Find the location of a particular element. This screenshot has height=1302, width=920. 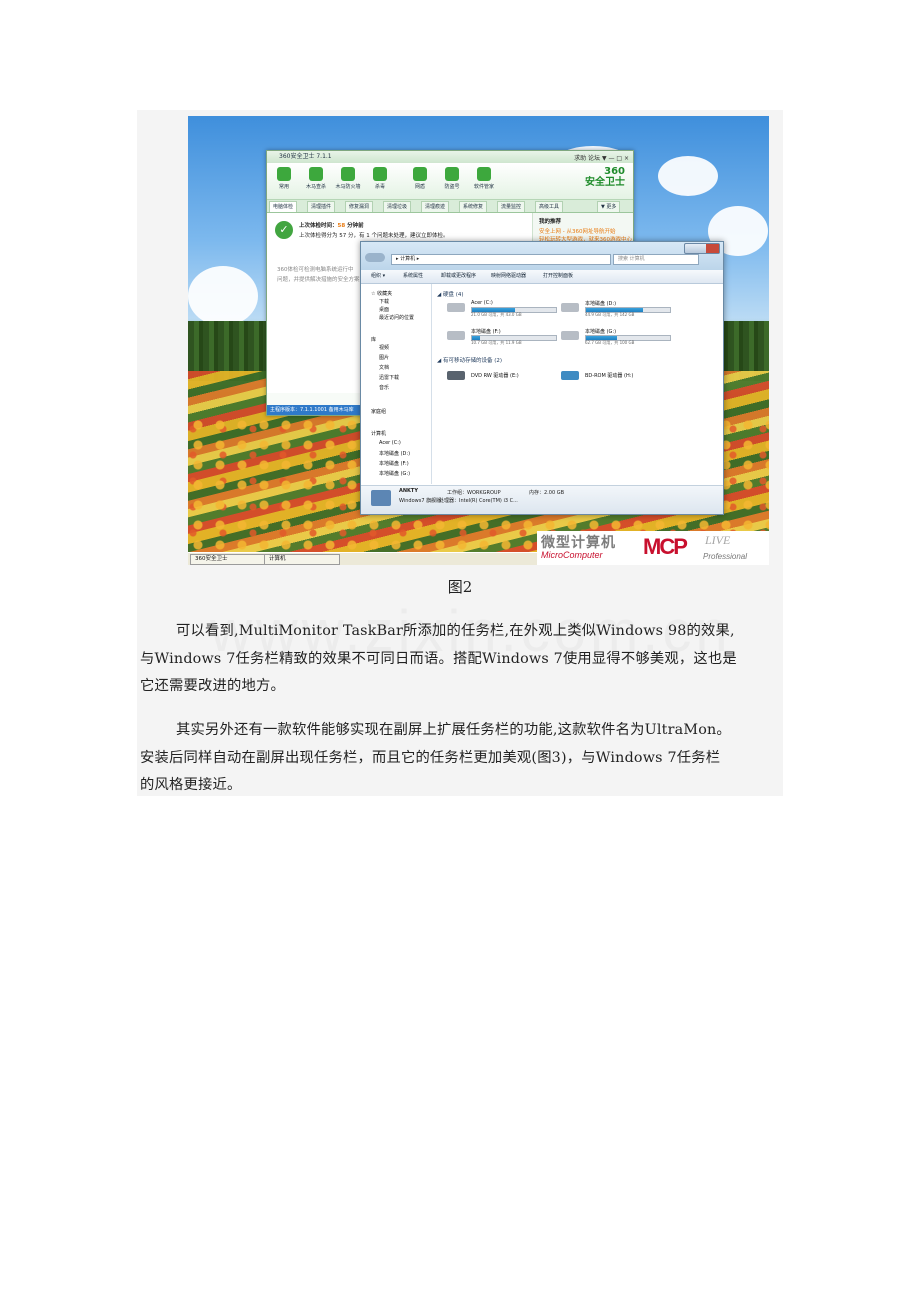

nav-item: 本地磁盘 (D:) is located at coordinates (394, 453).